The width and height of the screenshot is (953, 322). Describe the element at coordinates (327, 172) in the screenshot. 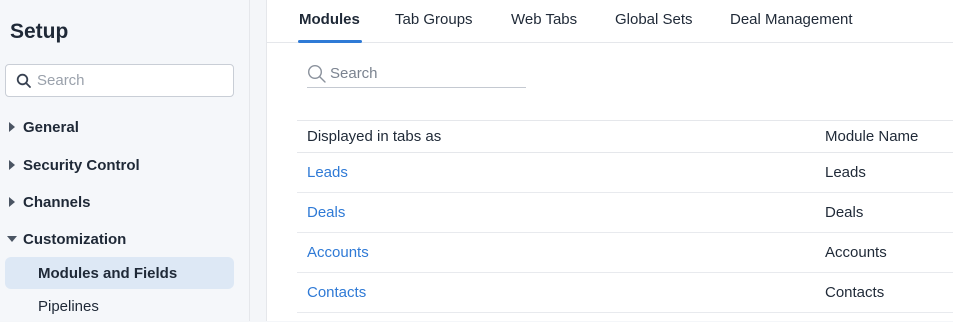

I see `module-link: Leads` at that location.